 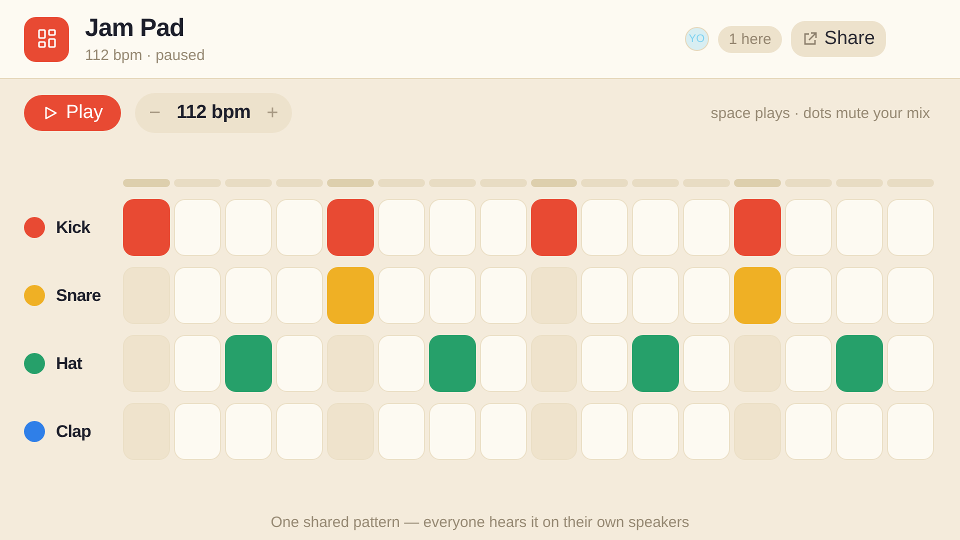 I want to click on app-status: 112 bpm · paused, so click(x=145, y=55).